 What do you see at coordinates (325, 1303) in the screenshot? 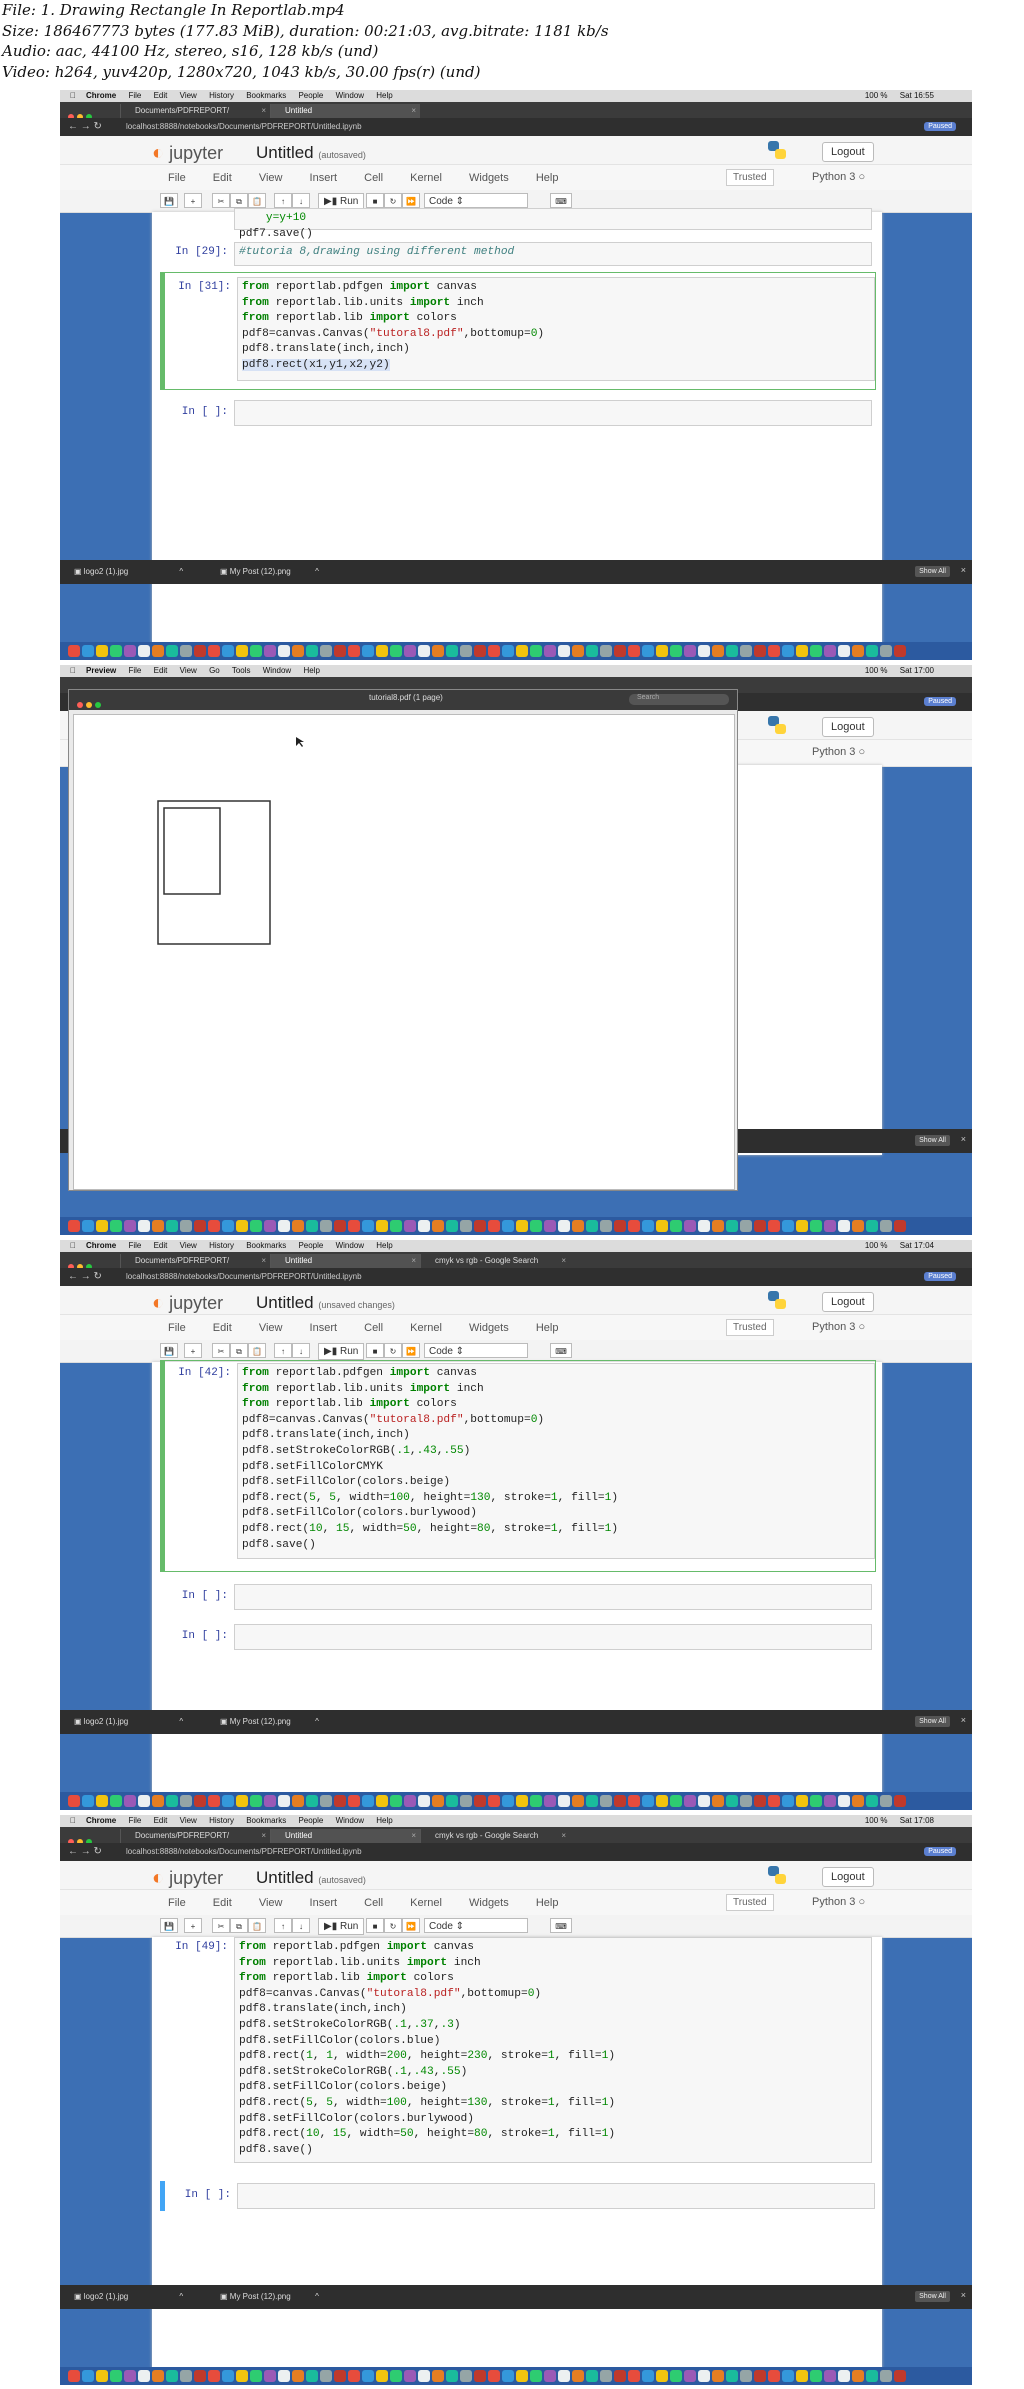
I see `notebook-title: Untitled (unsaved changes)` at bounding box center [325, 1303].